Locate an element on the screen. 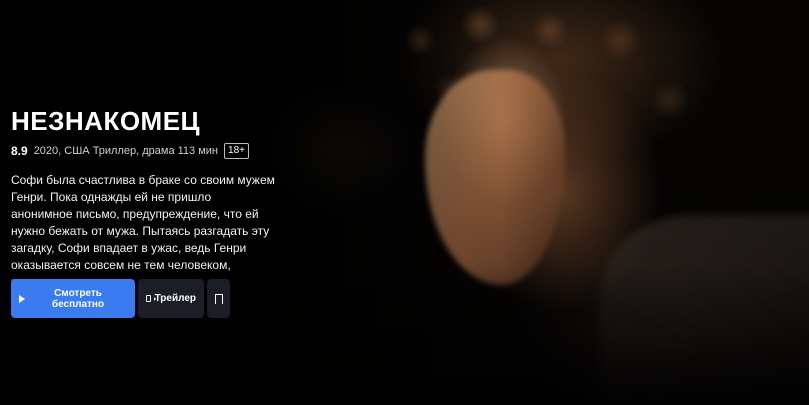  trailer-button: Трейлер is located at coordinates (171, 298).